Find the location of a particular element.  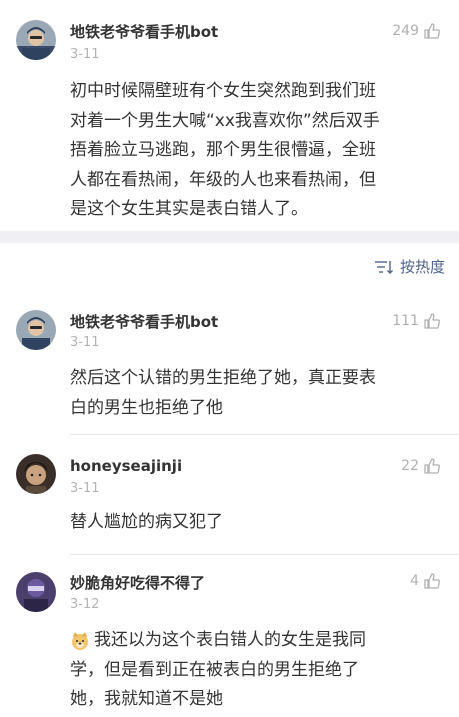

like-button: 111 is located at coordinates (416, 321).